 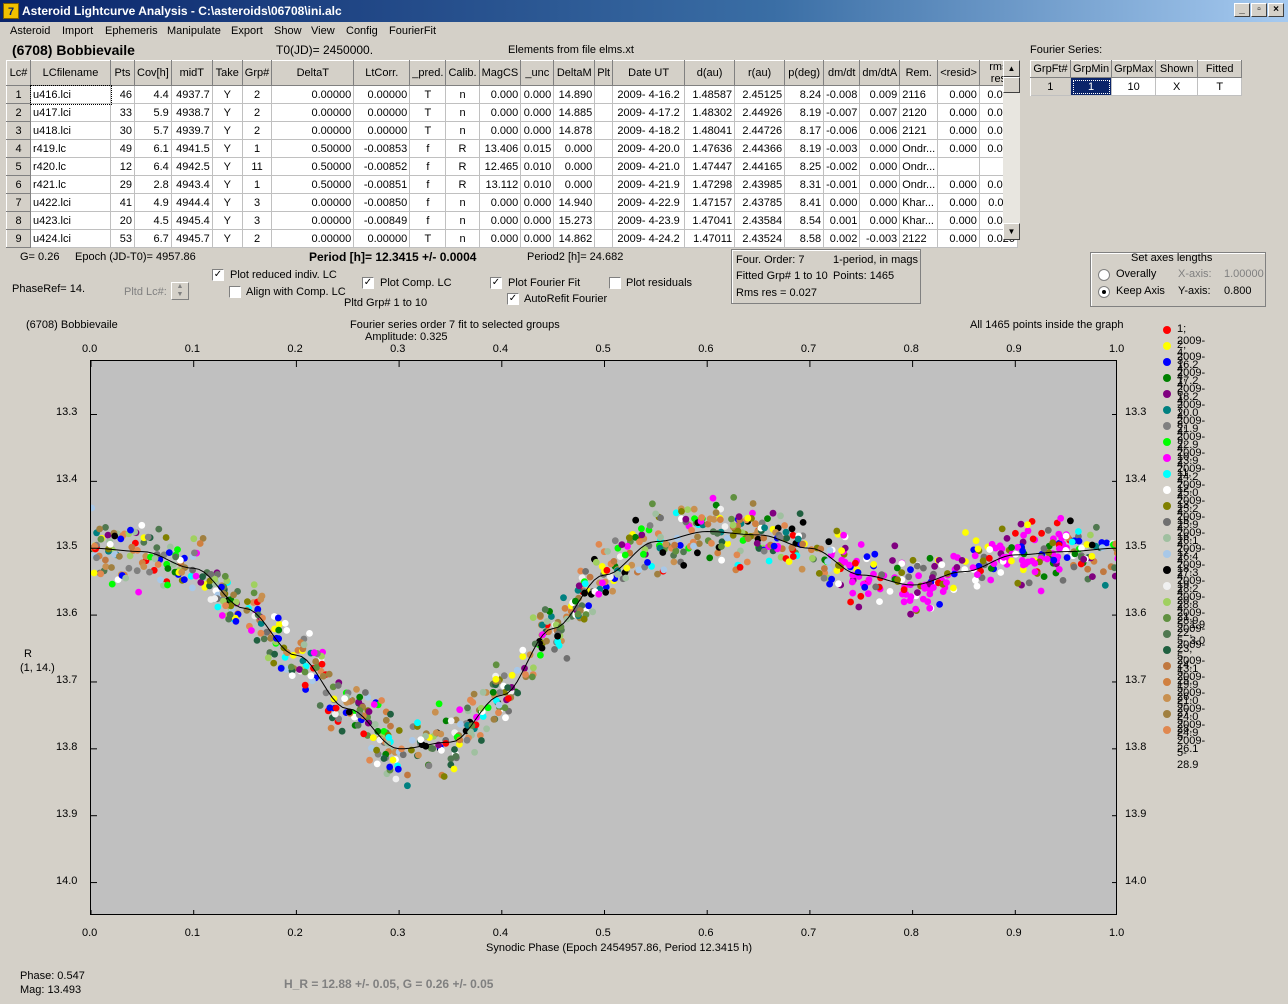 What do you see at coordinates (180, 291) in the screenshot?
I see `pltd-lc-spinner: ▲ ▼` at bounding box center [180, 291].